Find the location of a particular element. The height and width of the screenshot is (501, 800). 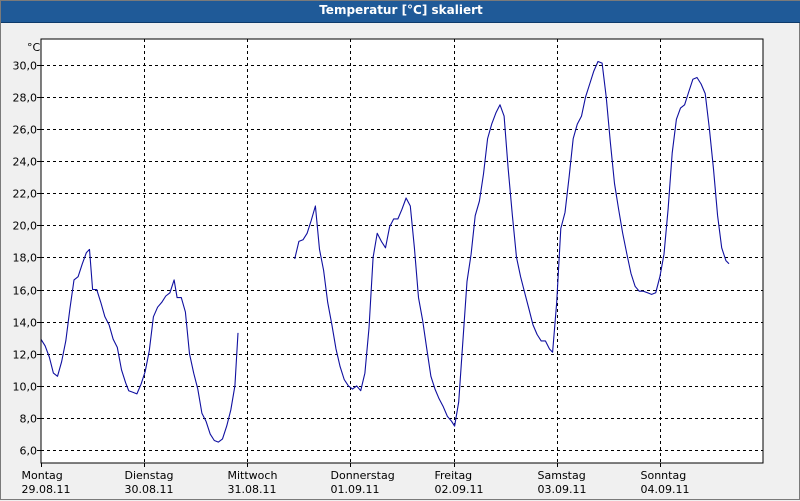

x-tick-day: Samstag is located at coordinates (562, 475).